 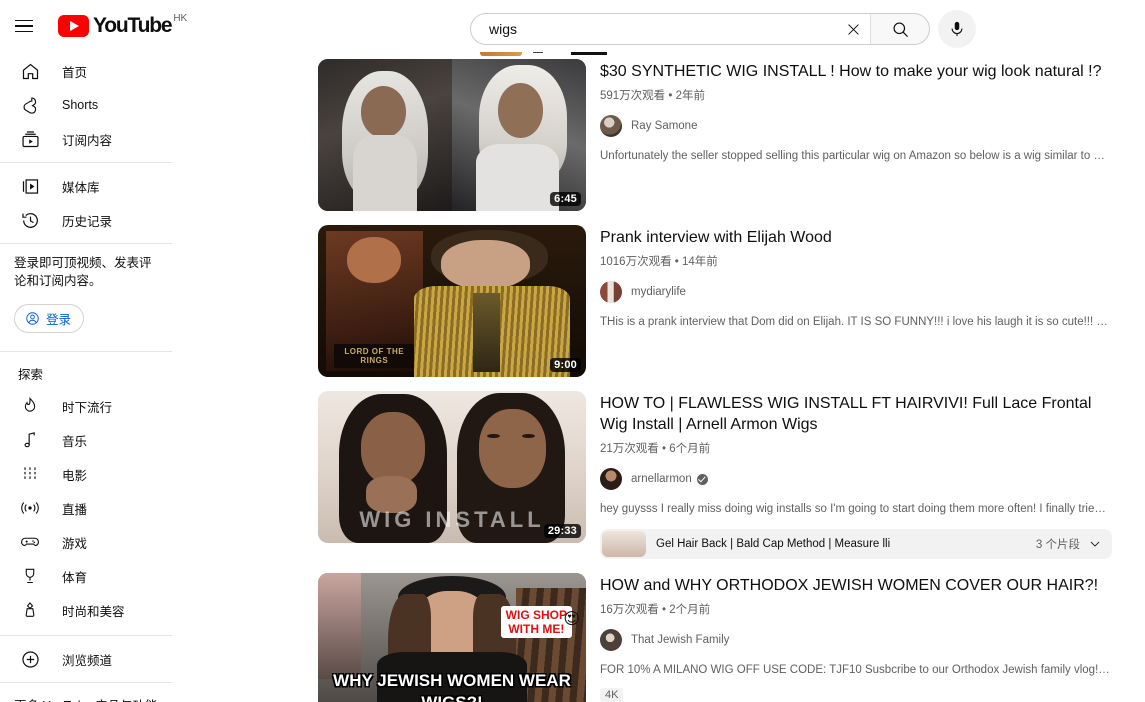 I want to click on country-code-label: HK, so click(x=180, y=18).